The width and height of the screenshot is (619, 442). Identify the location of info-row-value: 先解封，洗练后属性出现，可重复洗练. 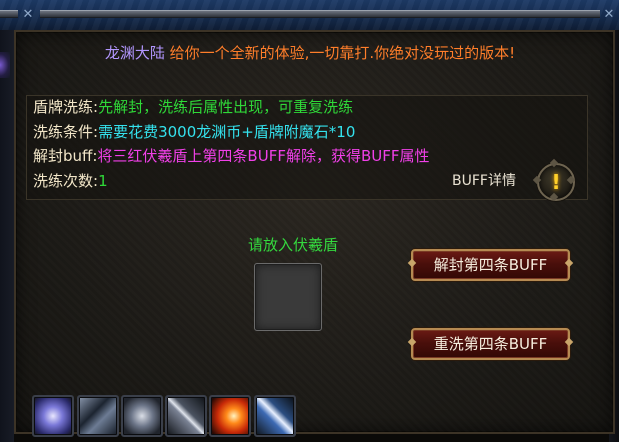
(226, 107).